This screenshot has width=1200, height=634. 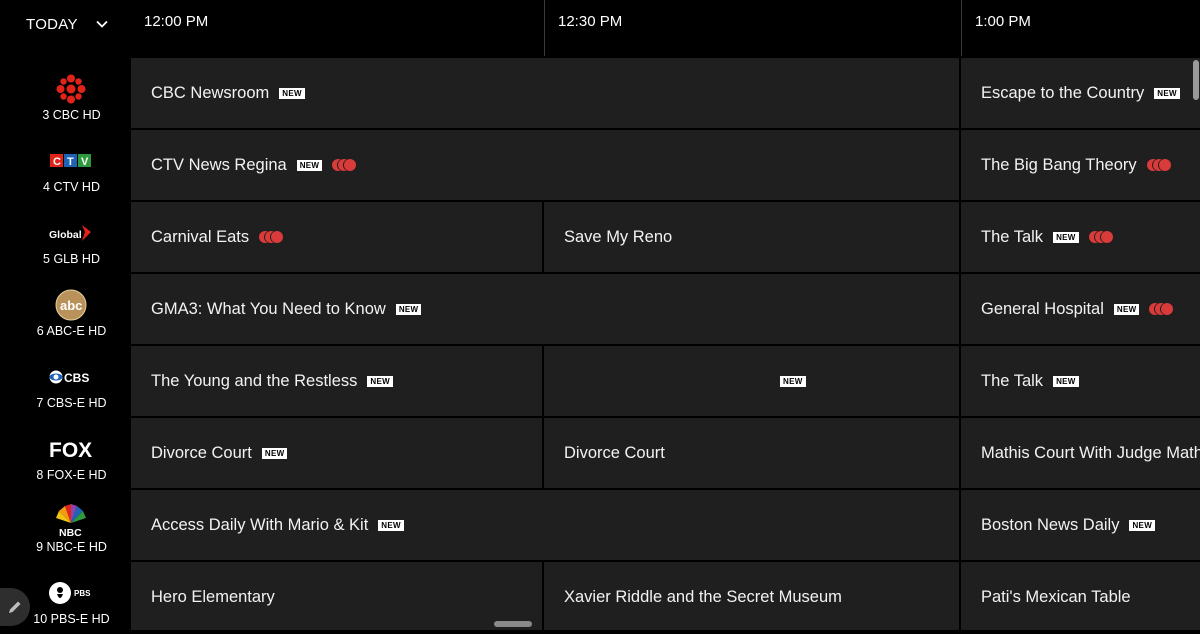 I want to click on day-selector: TODAY, so click(x=65, y=24).